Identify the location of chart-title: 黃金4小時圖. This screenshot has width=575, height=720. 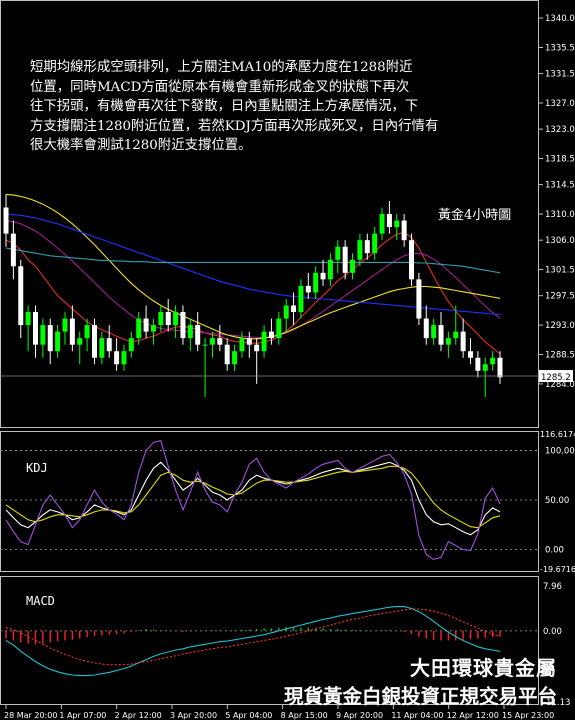
(475, 215).